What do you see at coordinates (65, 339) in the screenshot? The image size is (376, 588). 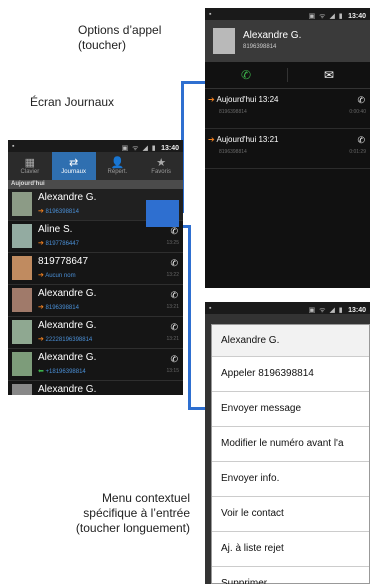 I see `contact-number: ➔ 22228196398814` at bounding box center [65, 339].